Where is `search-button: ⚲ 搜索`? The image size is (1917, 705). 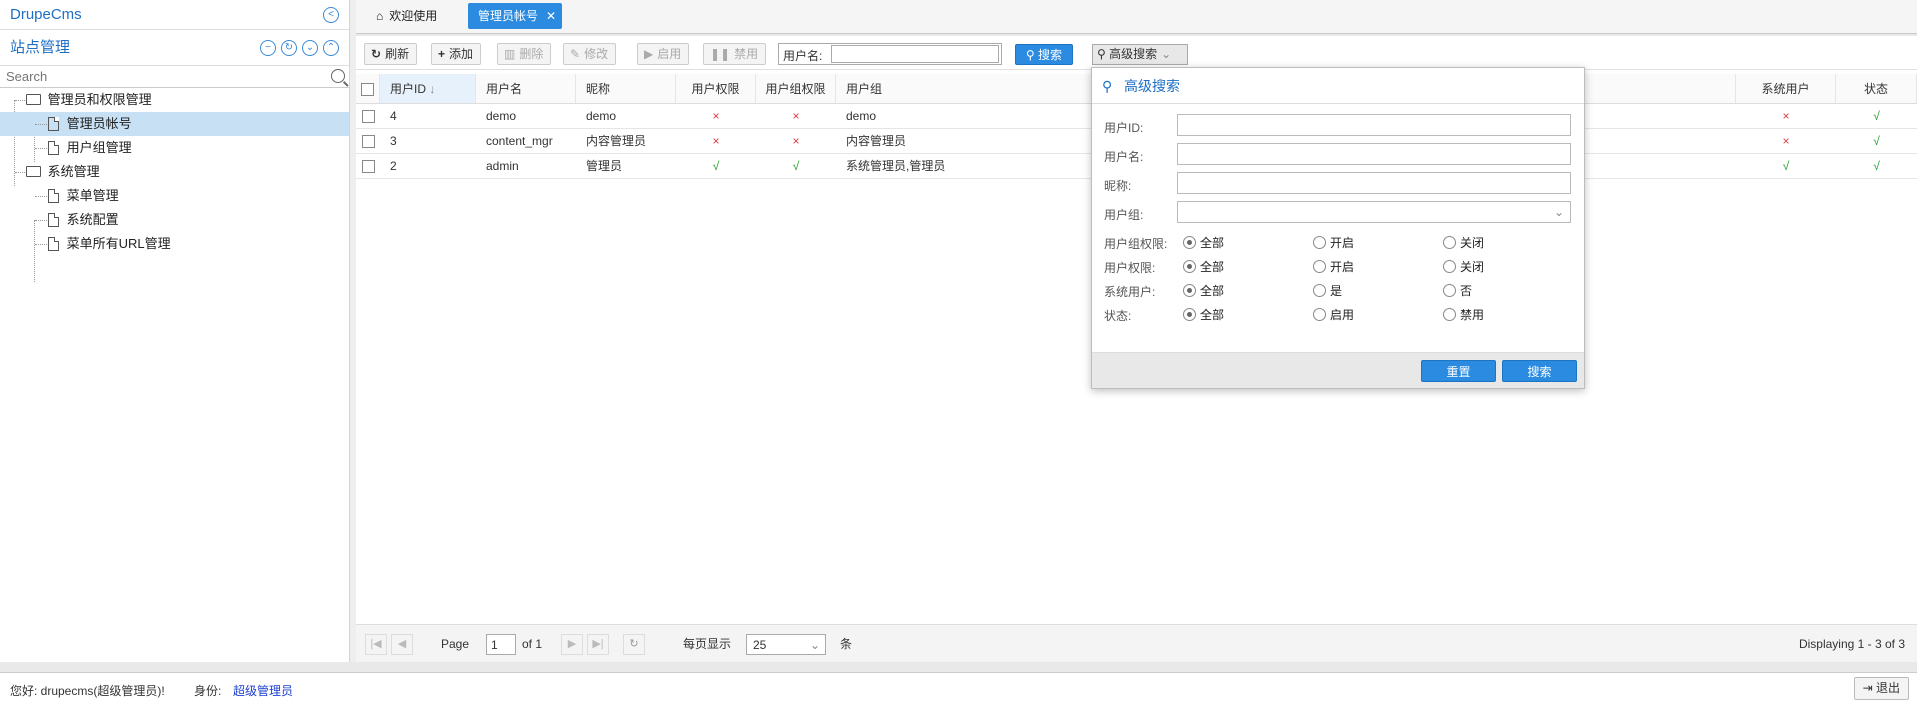 search-button: ⚲ 搜索 is located at coordinates (1044, 54).